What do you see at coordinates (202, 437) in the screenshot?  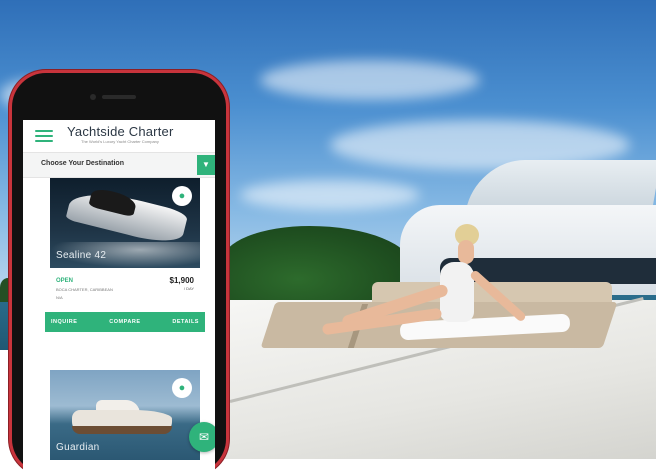 I see `chat-icon: ✉` at bounding box center [202, 437].